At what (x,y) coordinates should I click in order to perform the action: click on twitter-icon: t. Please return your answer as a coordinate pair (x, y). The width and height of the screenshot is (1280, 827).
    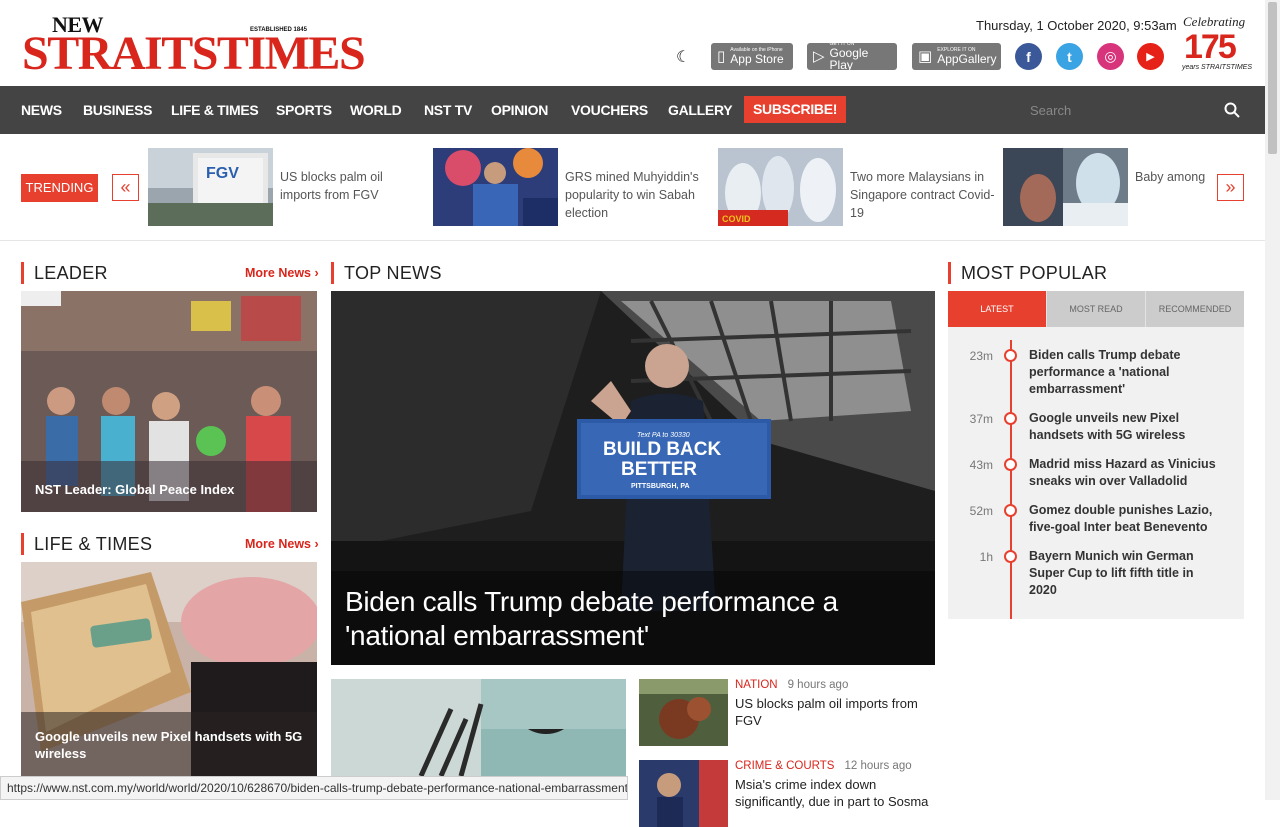
    Looking at the image, I should click on (1069, 56).